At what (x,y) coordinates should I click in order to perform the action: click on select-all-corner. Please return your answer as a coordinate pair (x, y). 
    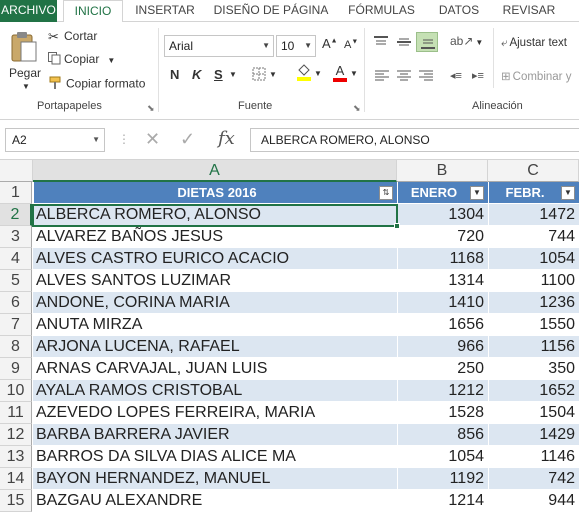
    Looking at the image, I should click on (16, 171).